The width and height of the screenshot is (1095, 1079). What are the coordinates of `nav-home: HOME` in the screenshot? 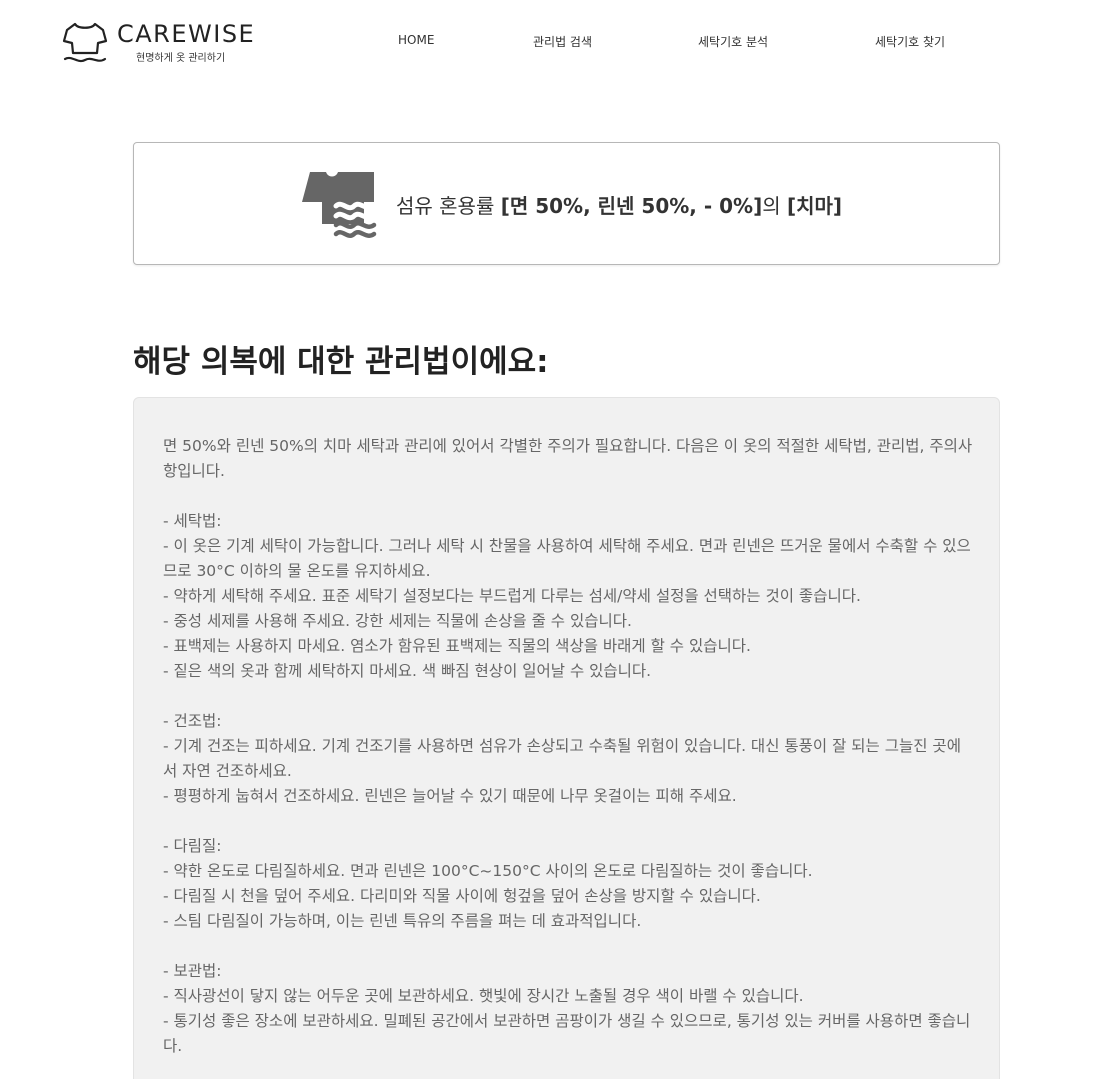 It's located at (416, 40).